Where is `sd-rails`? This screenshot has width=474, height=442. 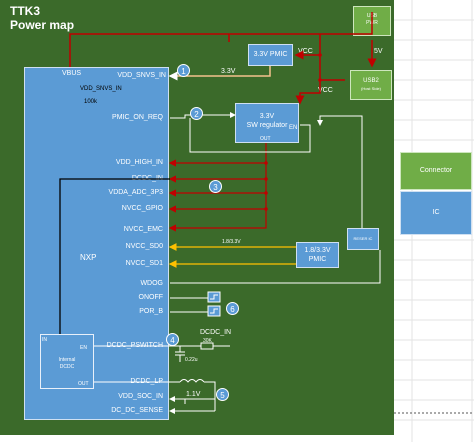
sd-rails is located at coordinates (232, 255).